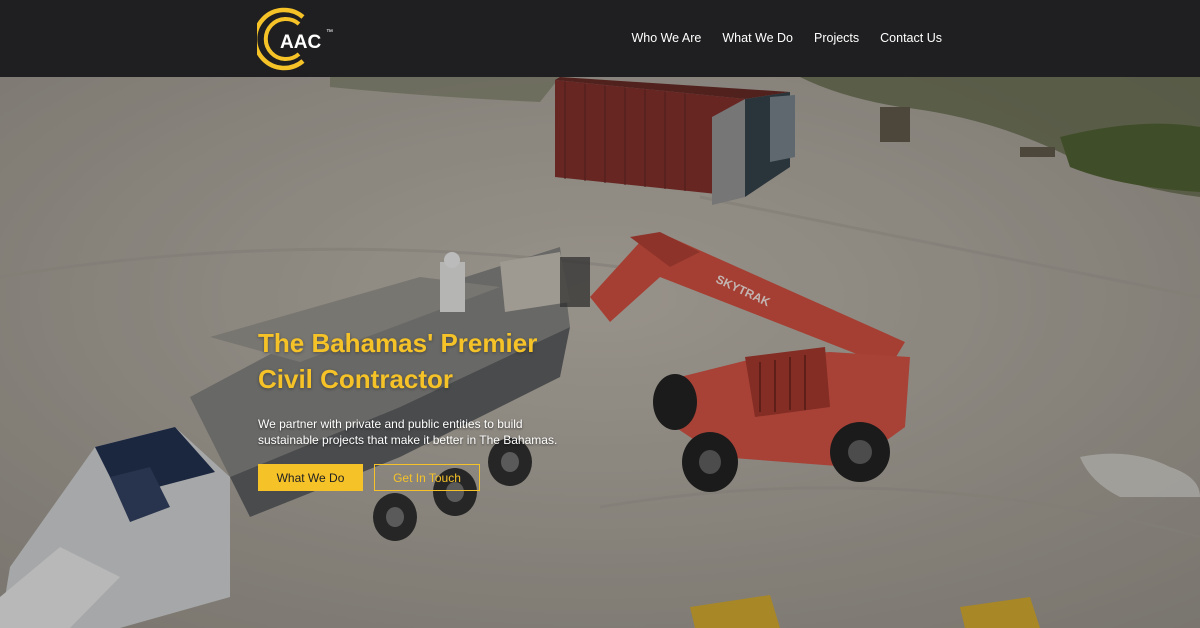 This screenshot has height=628, width=1200. I want to click on hero-buttons: What We Do Get In Touch, so click(428, 477).